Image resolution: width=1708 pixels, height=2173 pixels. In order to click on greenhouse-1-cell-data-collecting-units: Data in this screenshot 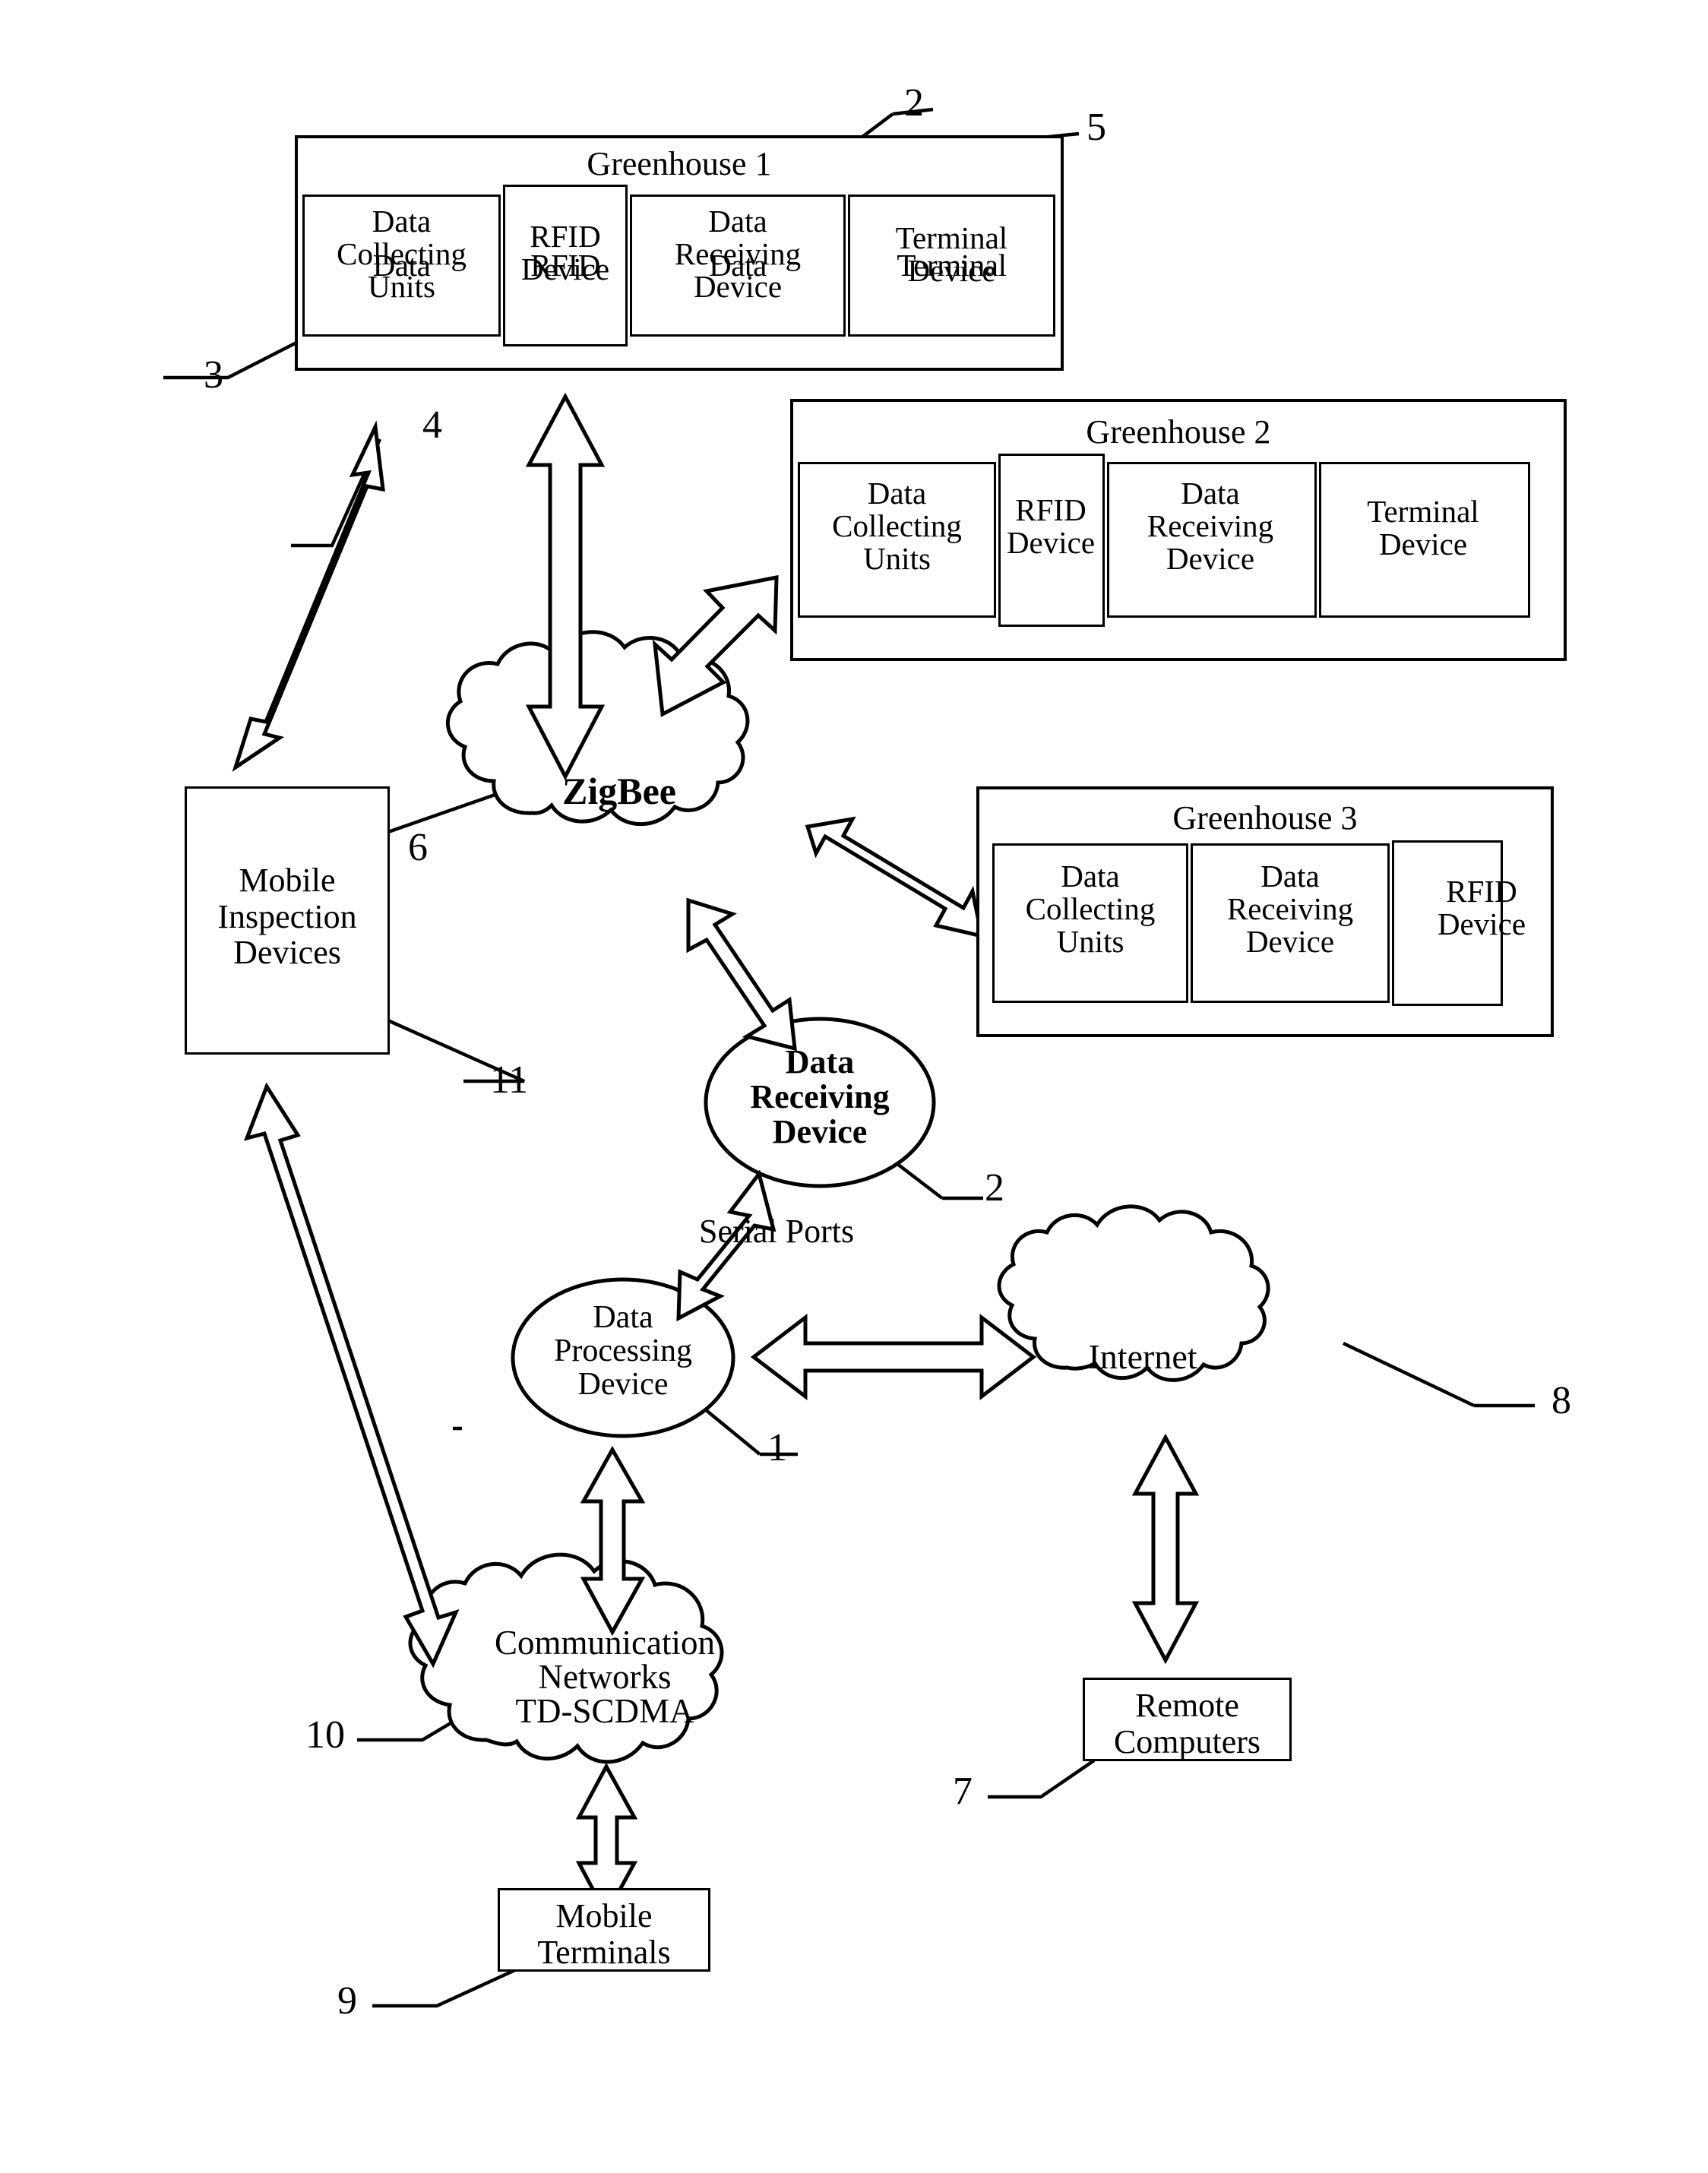, I will do `click(402, 266)`.